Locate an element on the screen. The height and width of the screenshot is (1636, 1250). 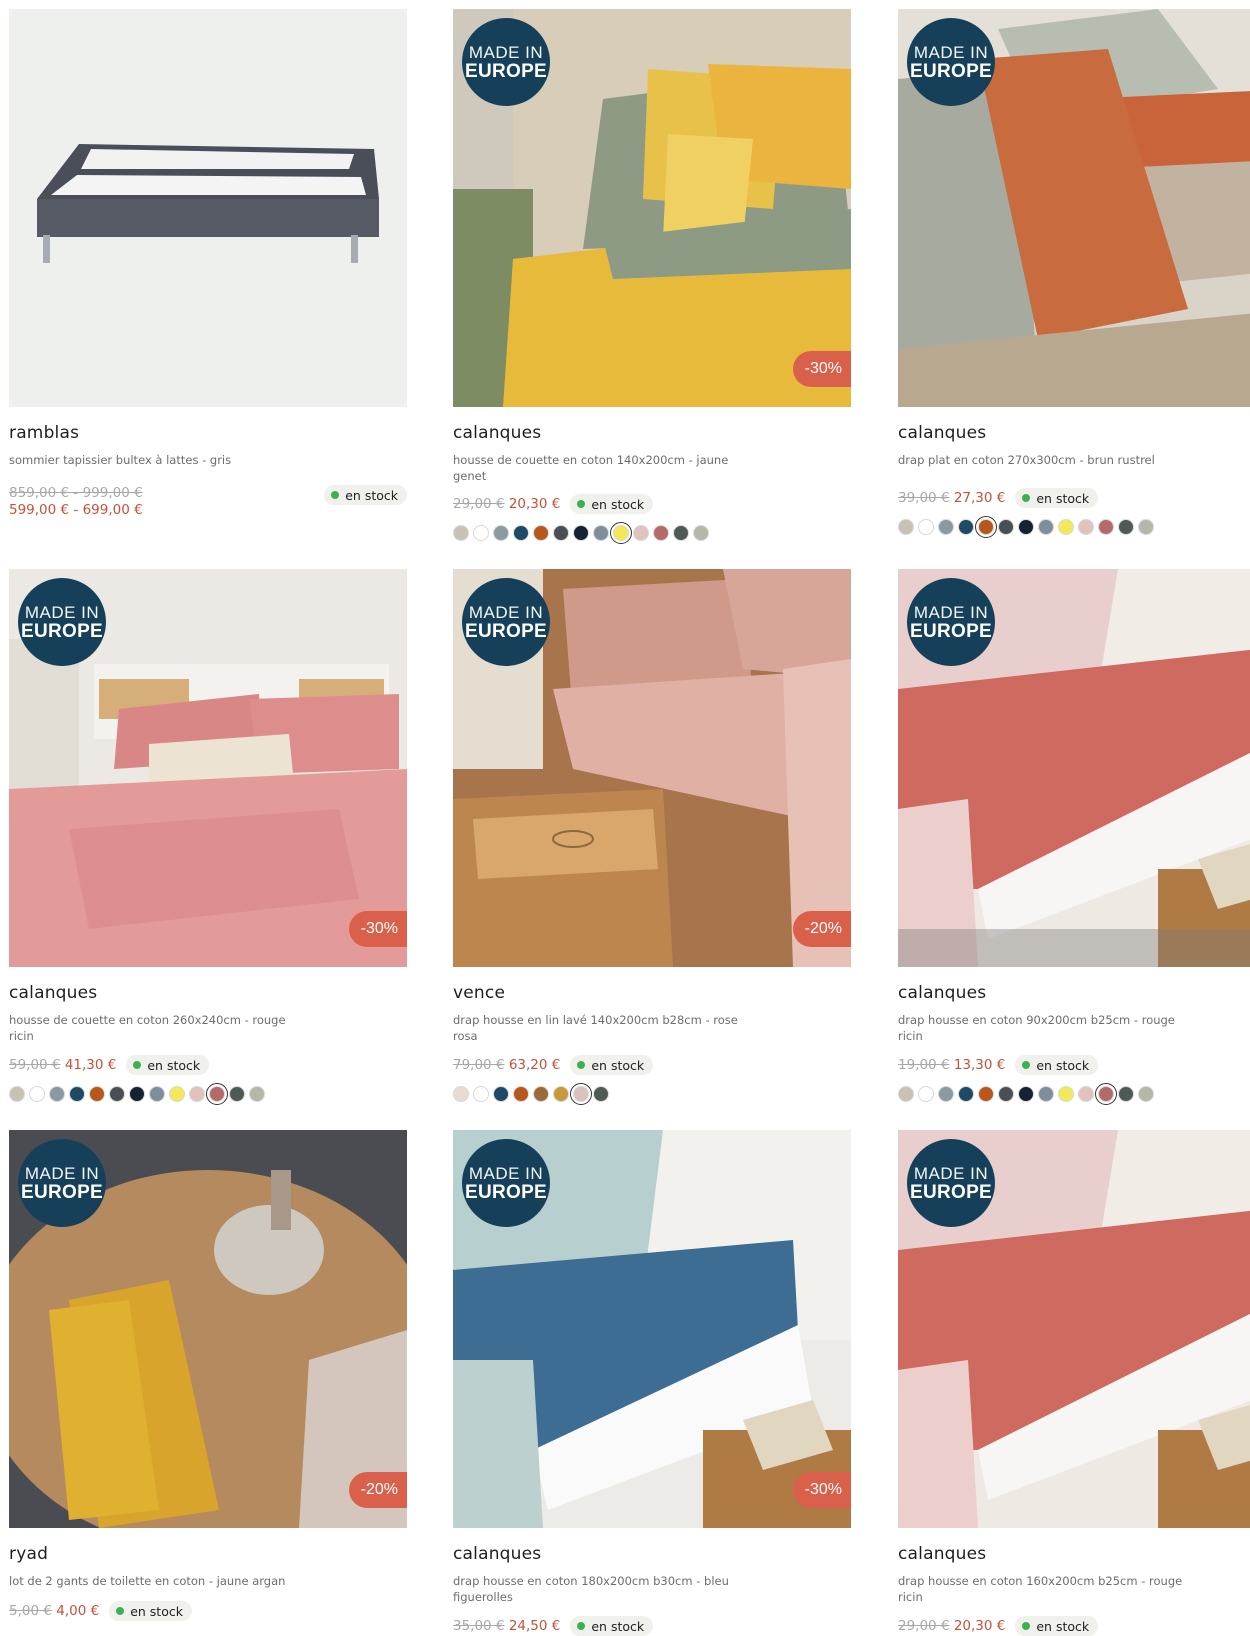
stock-badge: en stock is located at coordinates (612, 1065).